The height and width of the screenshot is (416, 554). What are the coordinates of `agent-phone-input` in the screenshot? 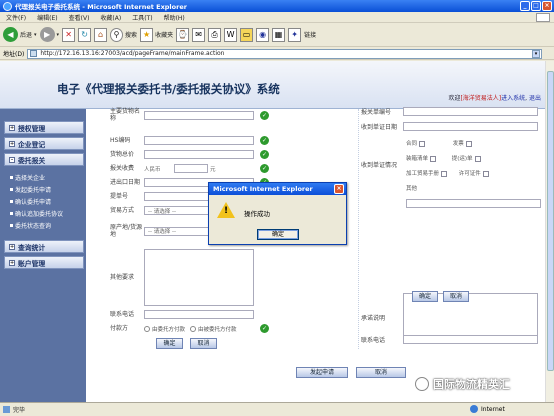 It's located at (470, 339).